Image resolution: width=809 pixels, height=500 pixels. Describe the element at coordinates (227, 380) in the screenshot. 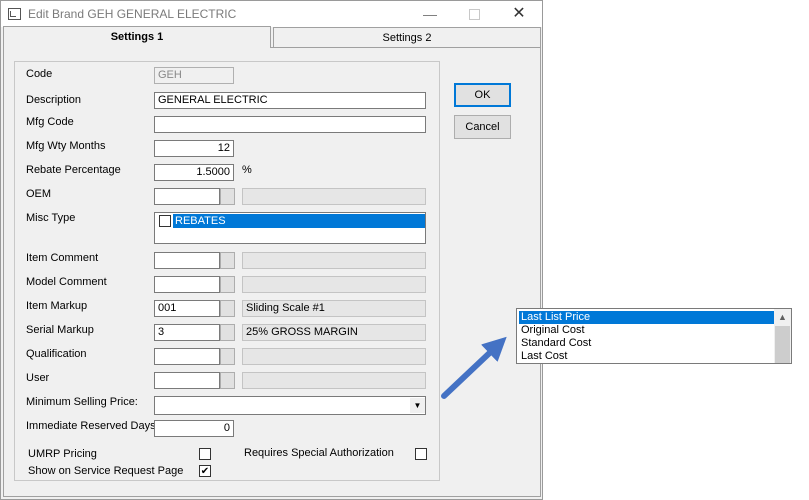

I see `user-lookup-button` at that location.